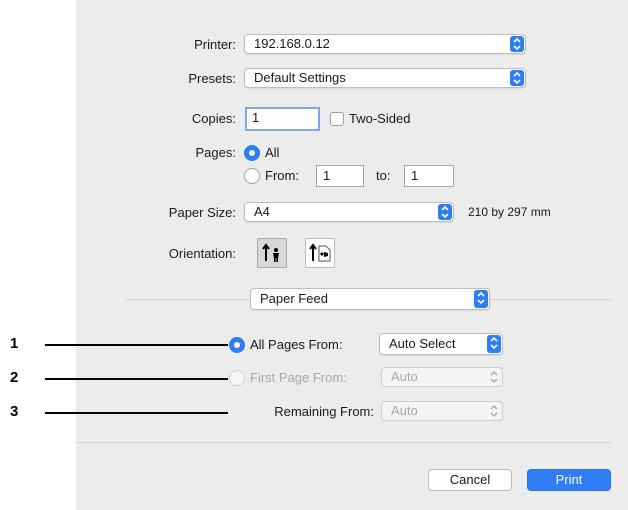 The width and height of the screenshot is (628, 510). Describe the element at coordinates (300, 77) in the screenshot. I see `presets-value: Default Settings` at that location.